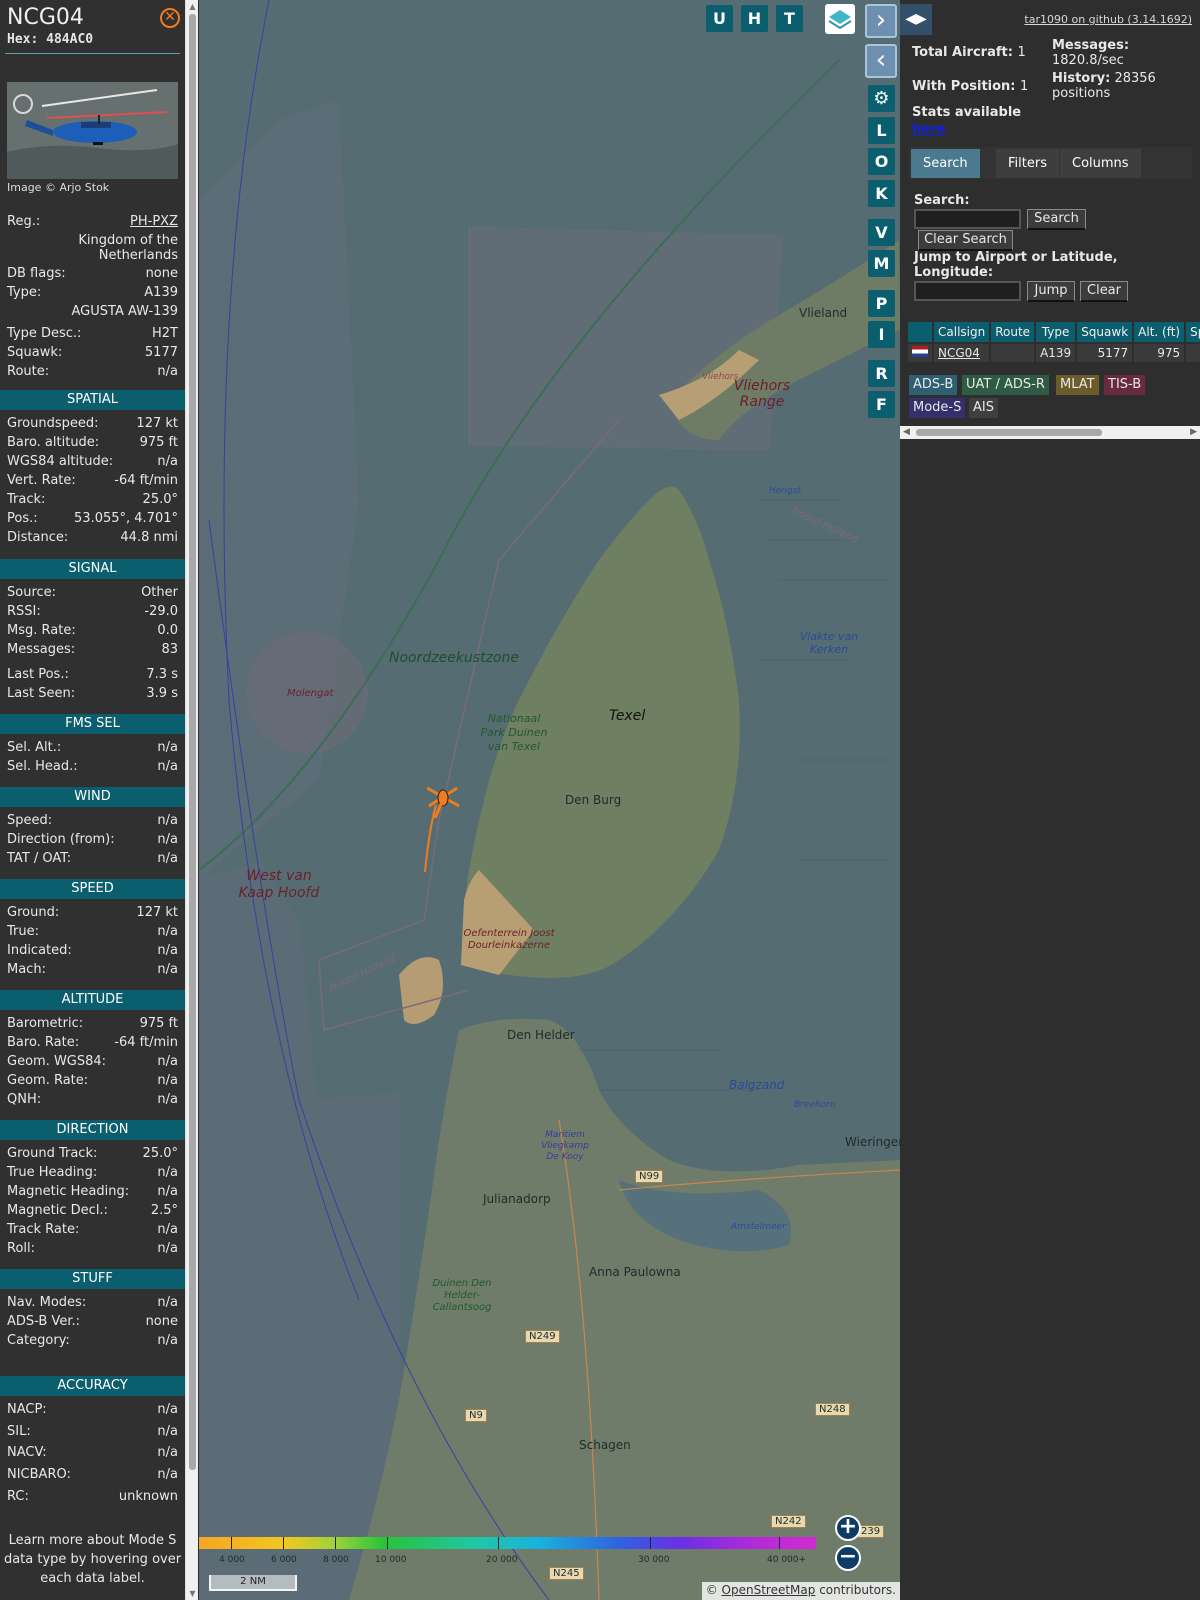  I want to click on info-country-value: Kingdom of the Netherlands, so click(128, 248).